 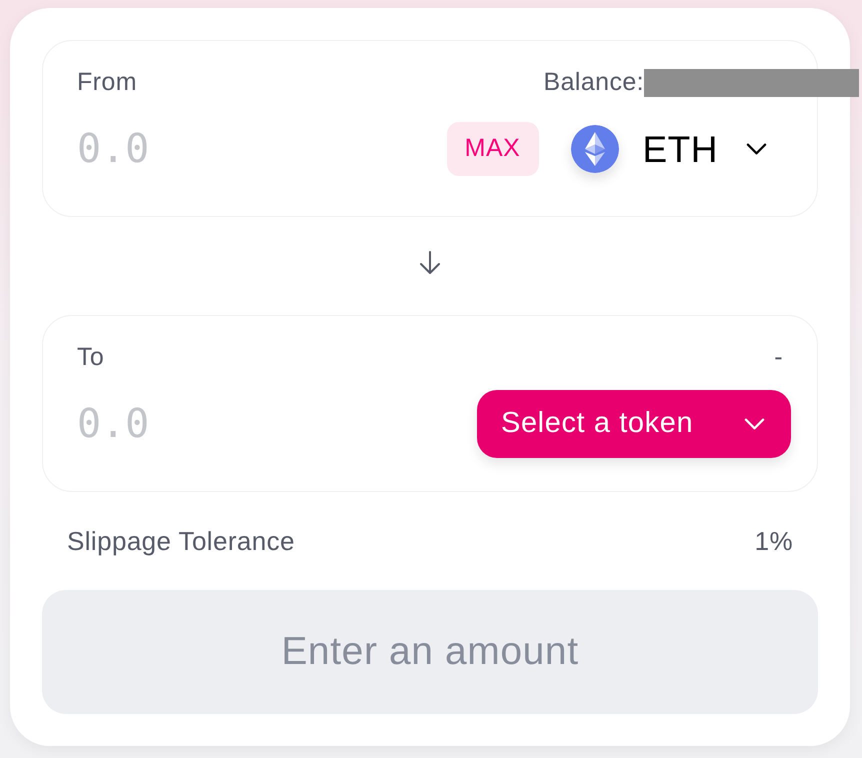 What do you see at coordinates (773, 541) in the screenshot?
I see `slippage-value: 1%` at bounding box center [773, 541].